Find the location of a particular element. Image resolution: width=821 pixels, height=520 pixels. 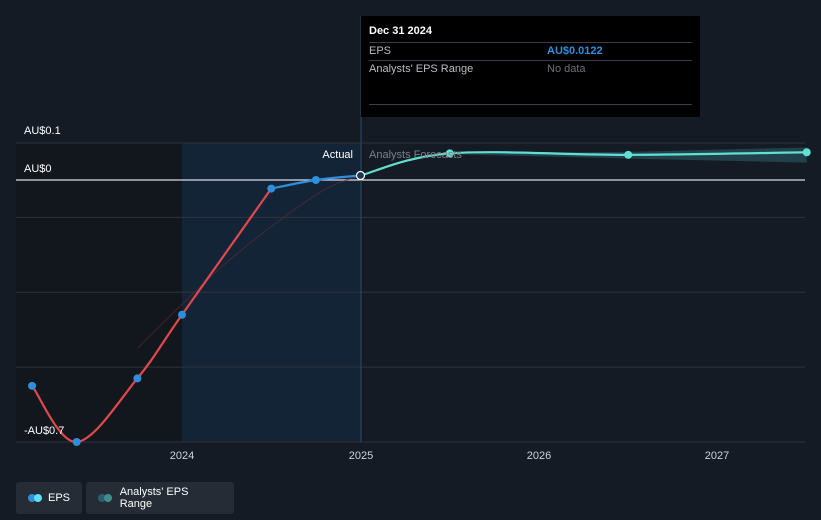

legend-eps: EPS is located at coordinates (49, 498).